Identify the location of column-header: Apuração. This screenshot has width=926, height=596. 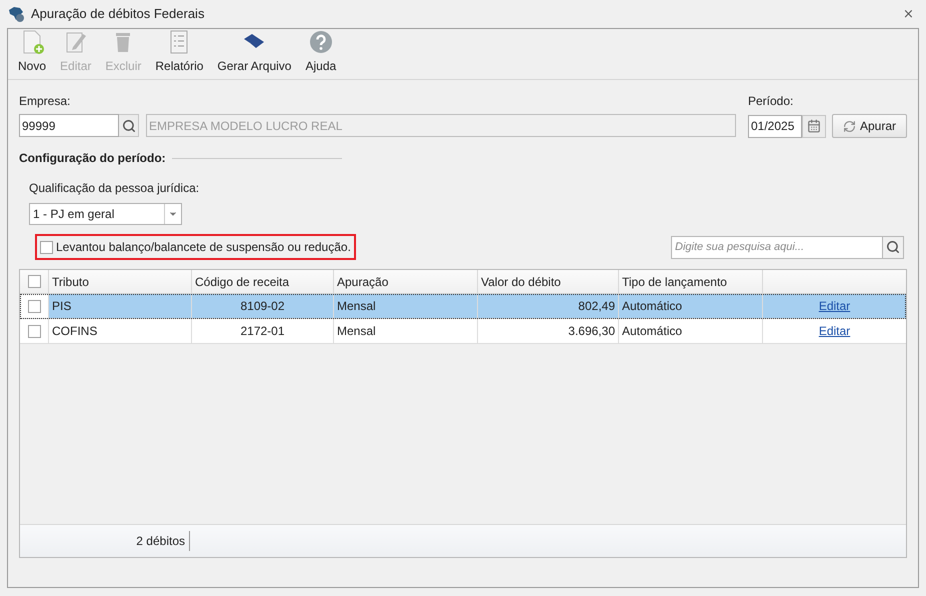
(406, 281).